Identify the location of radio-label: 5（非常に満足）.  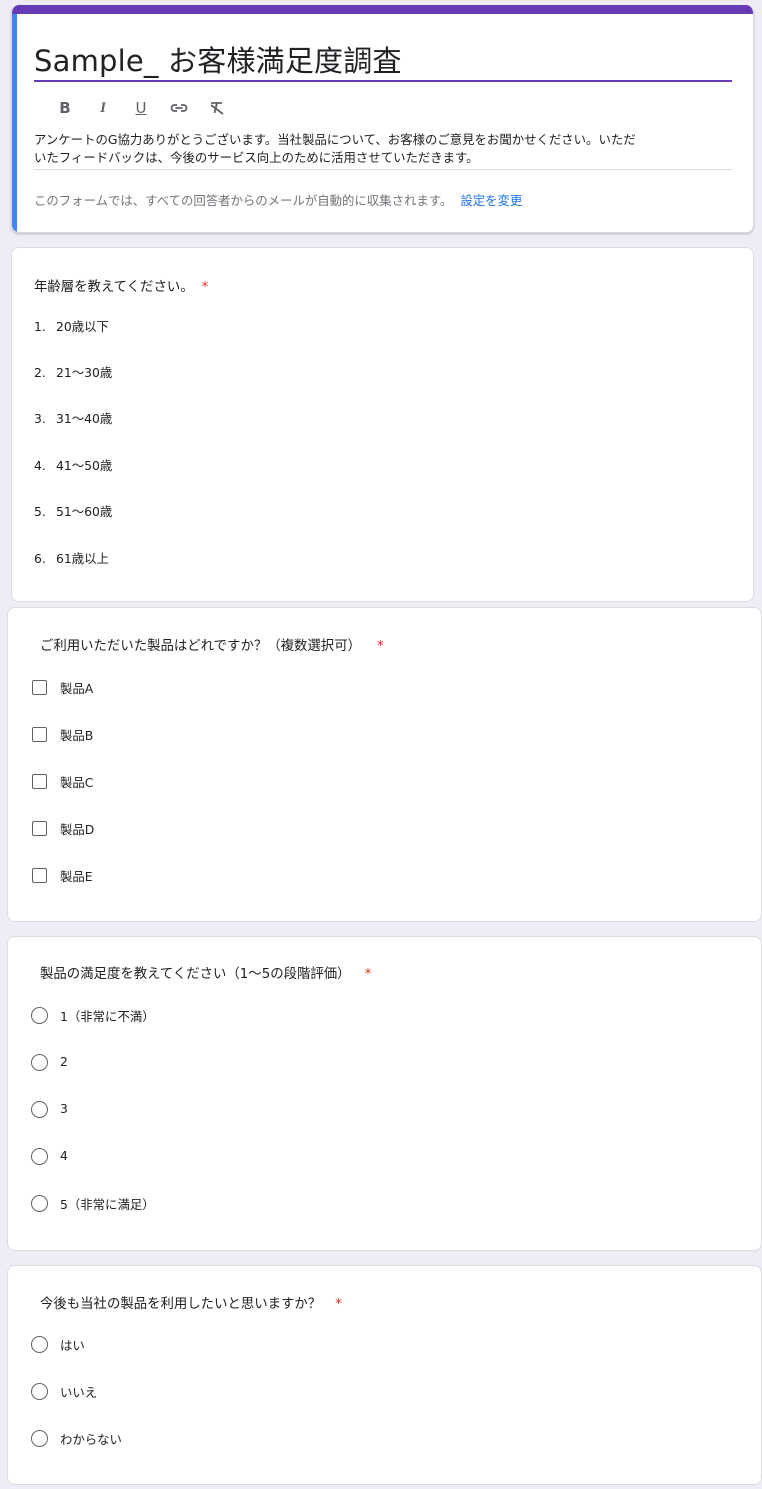
(107, 1204).